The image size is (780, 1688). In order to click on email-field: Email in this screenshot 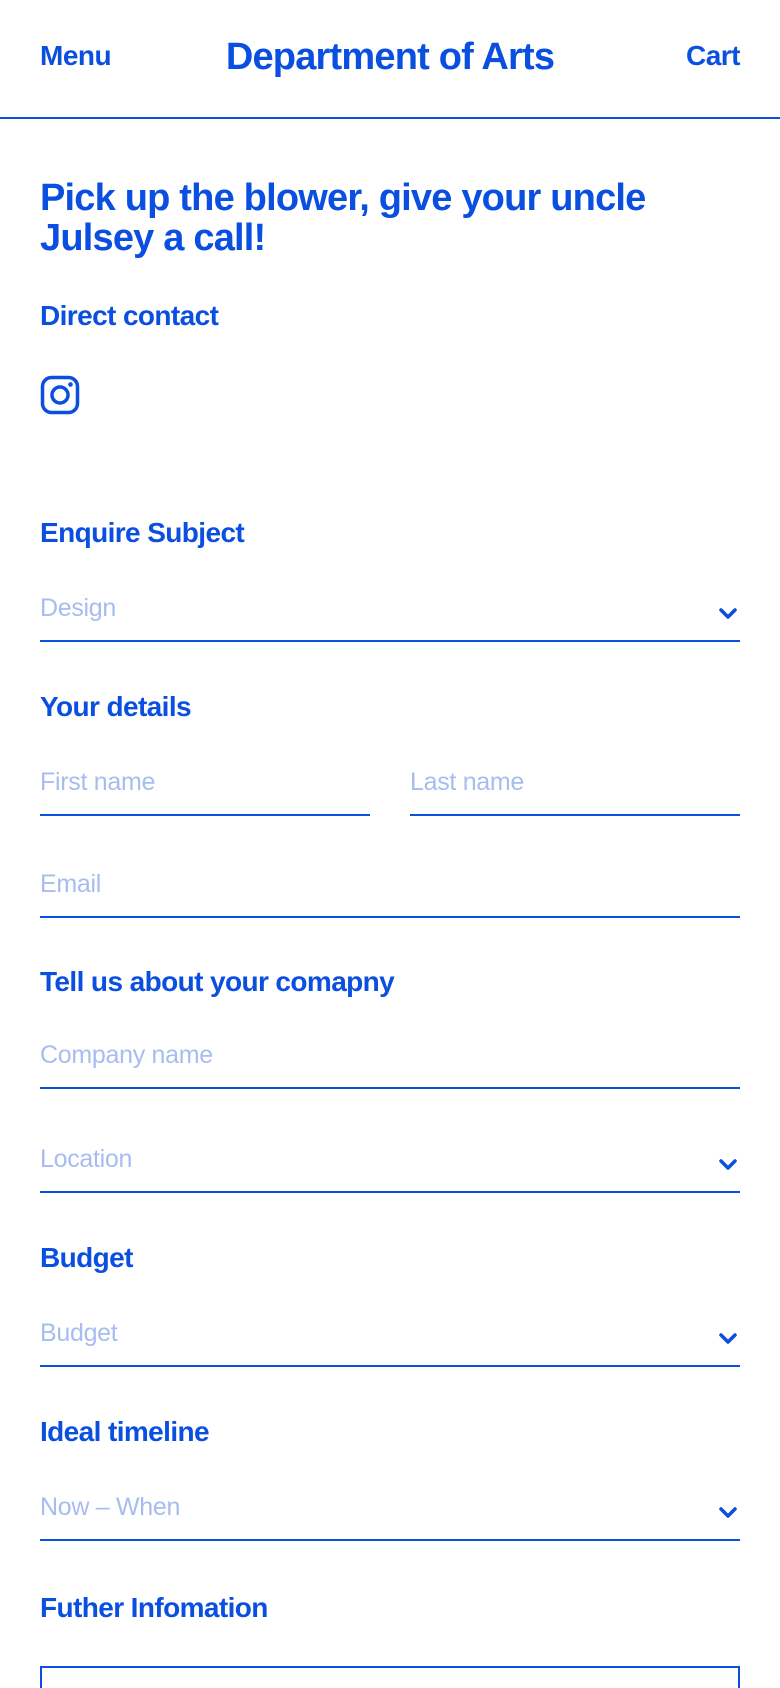, I will do `click(390, 894)`.